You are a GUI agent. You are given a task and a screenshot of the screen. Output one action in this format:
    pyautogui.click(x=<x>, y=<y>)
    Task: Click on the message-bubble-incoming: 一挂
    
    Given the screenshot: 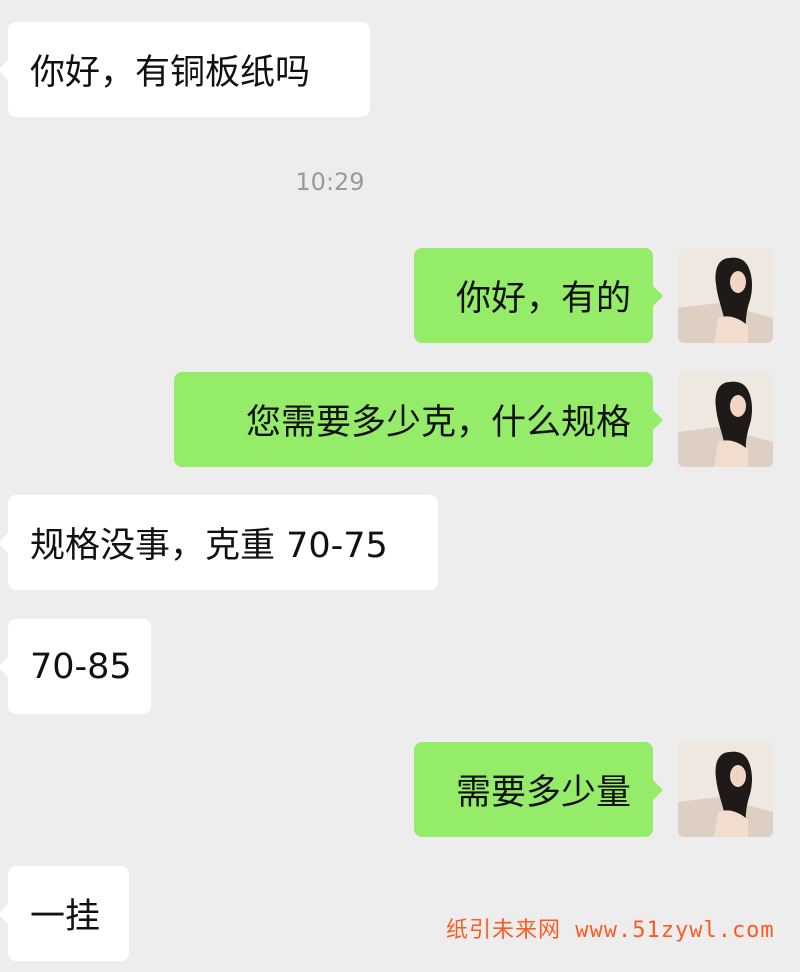 What is the action you would take?
    pyautogui.click(x=64, y=913)
    